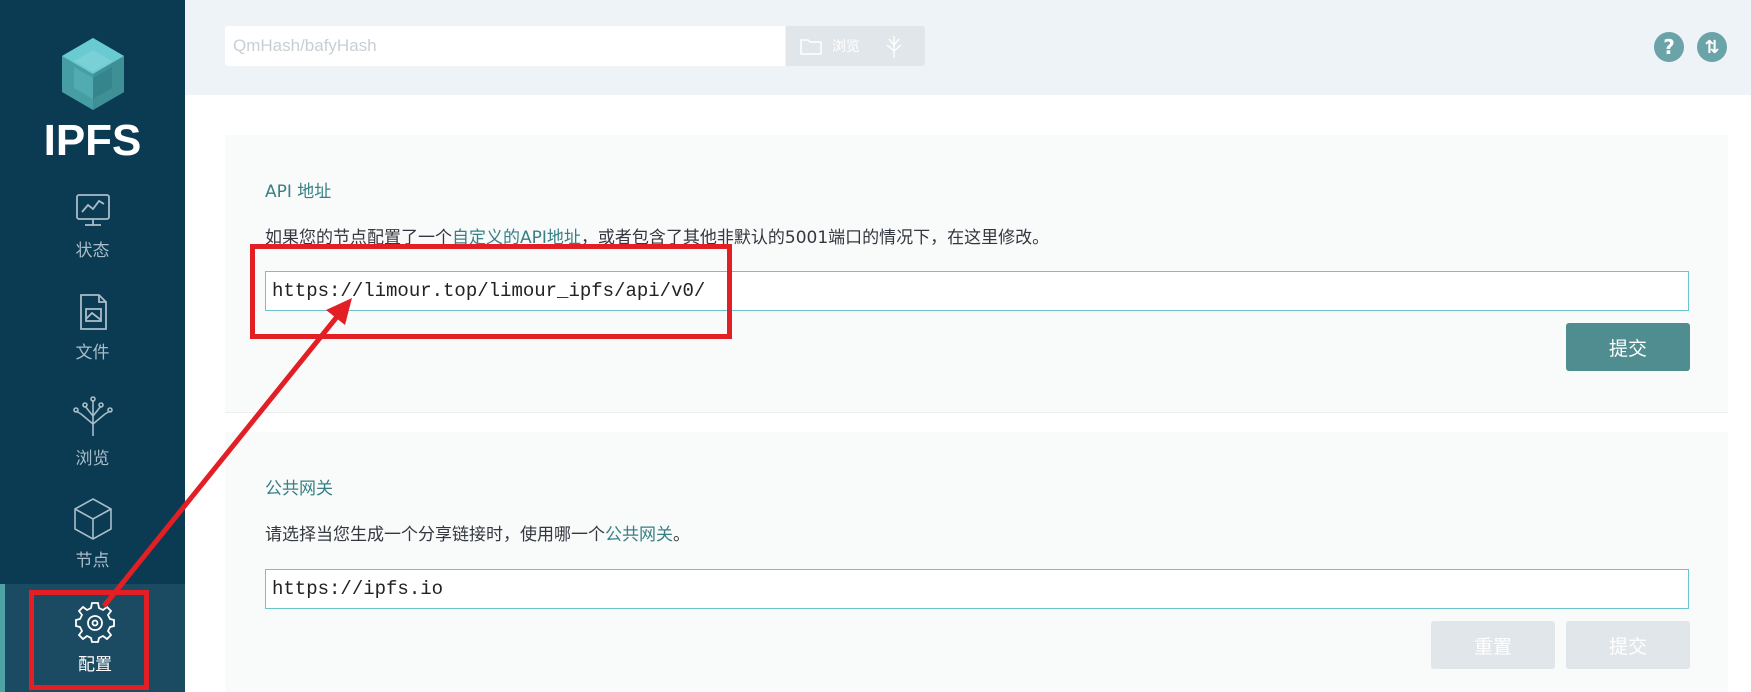 This screenshot has width=1751, height=692. I want to click on ipfs-logo, so click(92, 76).